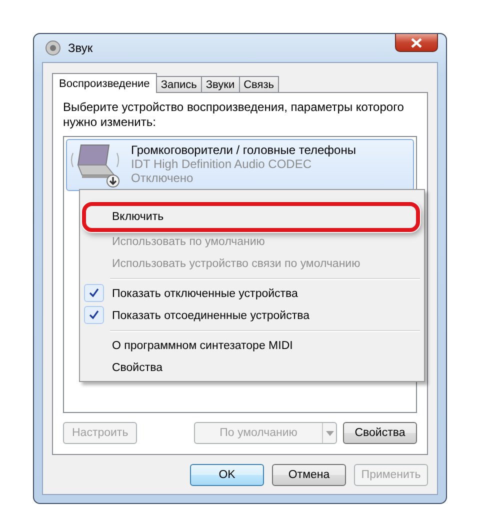 The height and width of the screenshot is (527, 480). I want to click on menu-item: Показать отключенные устройства, so click(252, 294).